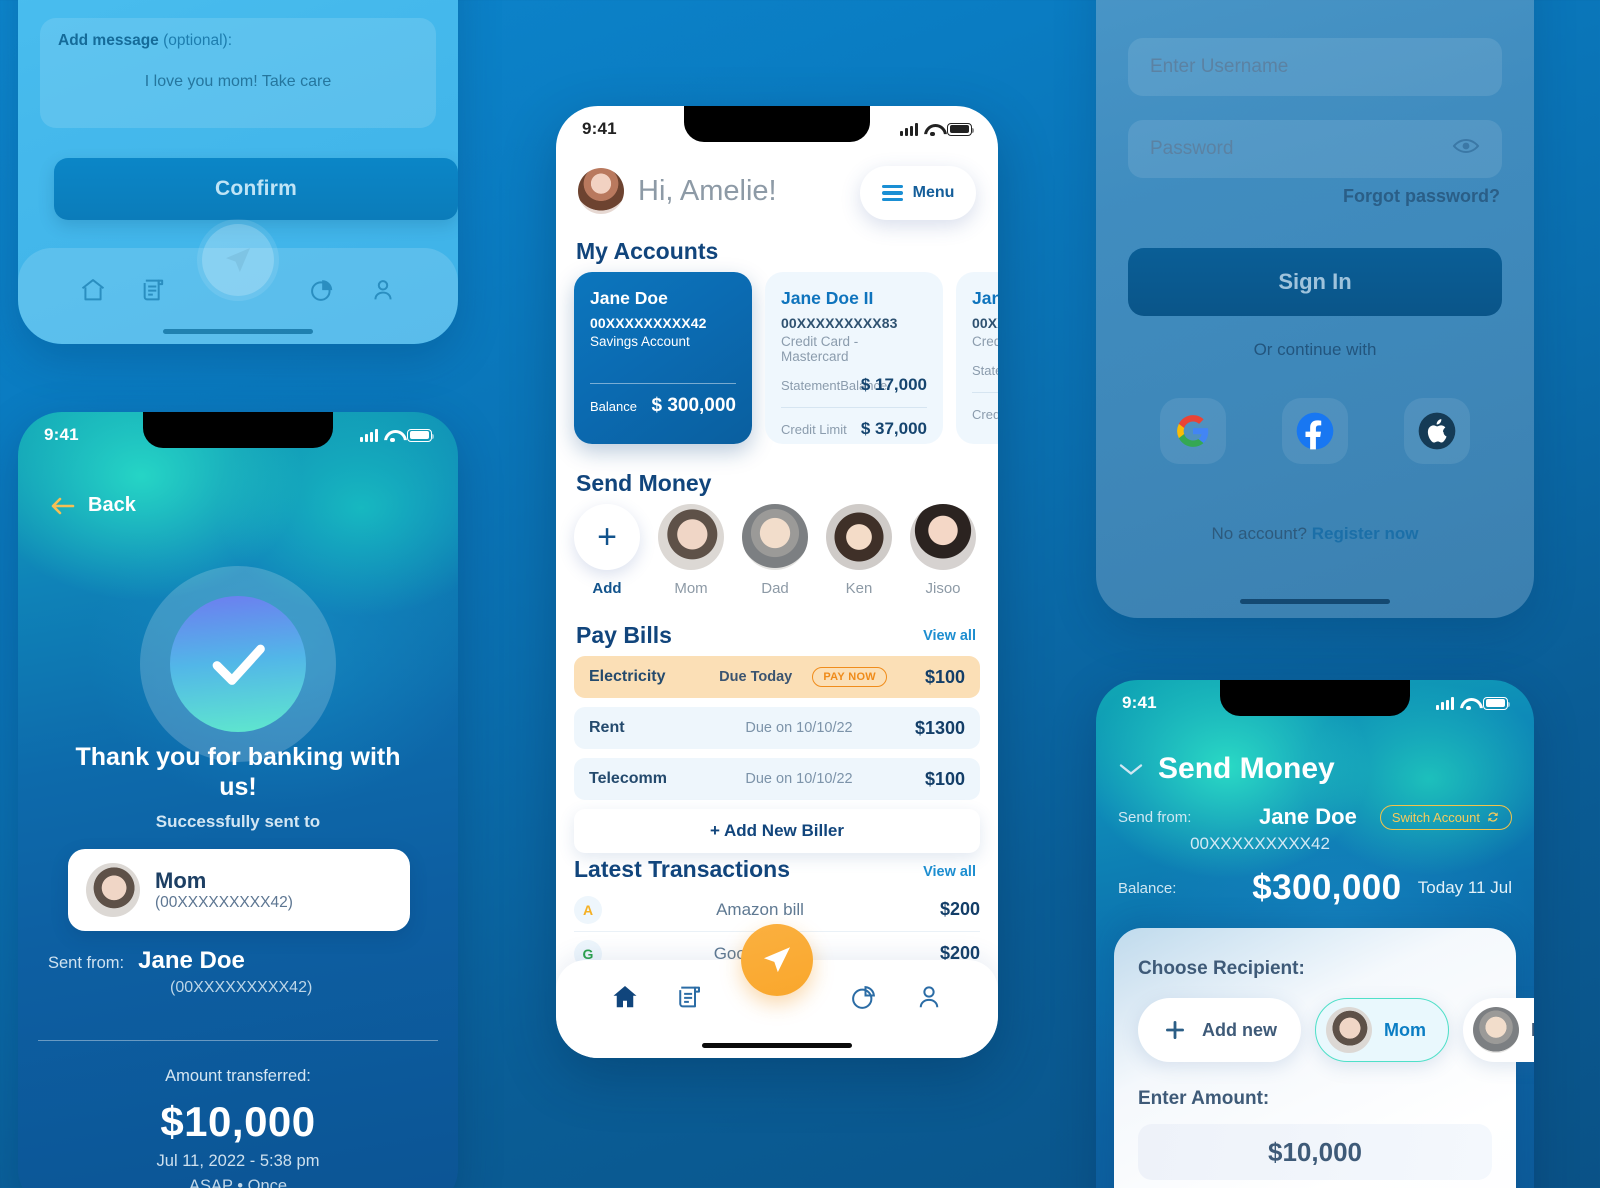 This screenshot has height=1188, width=1600. What do you see at coordinates (1226, 769) in the screenshot?
I see `send-money-header: Send Money` at bounding box center [1226, 769].